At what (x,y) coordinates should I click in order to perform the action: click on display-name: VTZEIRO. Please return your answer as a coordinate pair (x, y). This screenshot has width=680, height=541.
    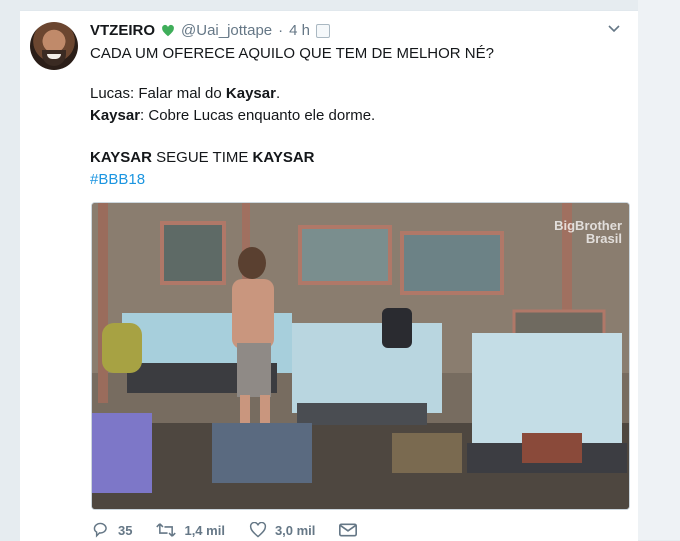
    Looking at the image, I should click on (122, 30).